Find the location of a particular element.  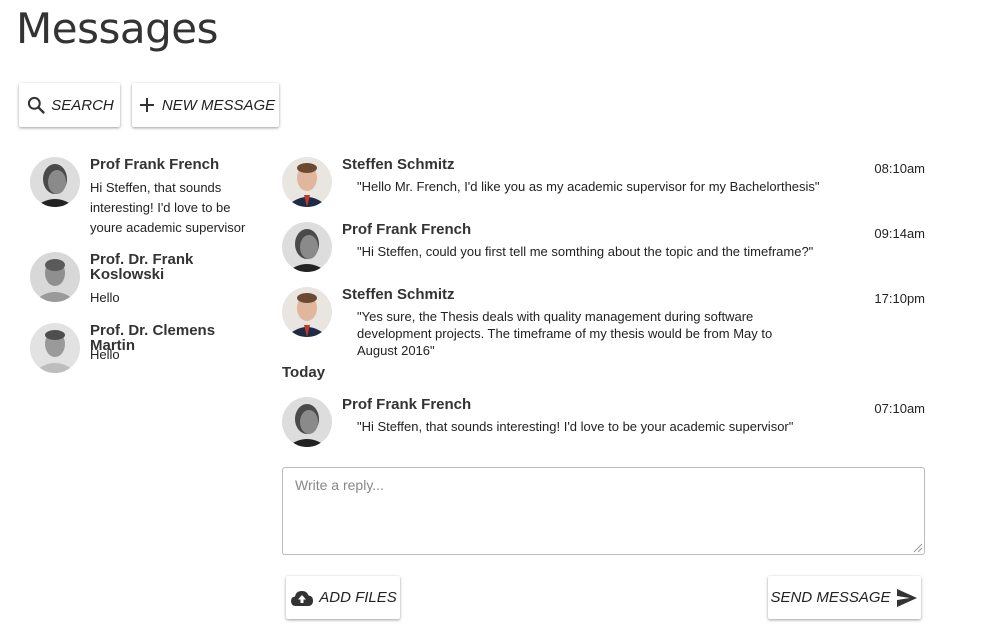

send-message-button: SEND MESSAGE is located at coordinates (844, 597).